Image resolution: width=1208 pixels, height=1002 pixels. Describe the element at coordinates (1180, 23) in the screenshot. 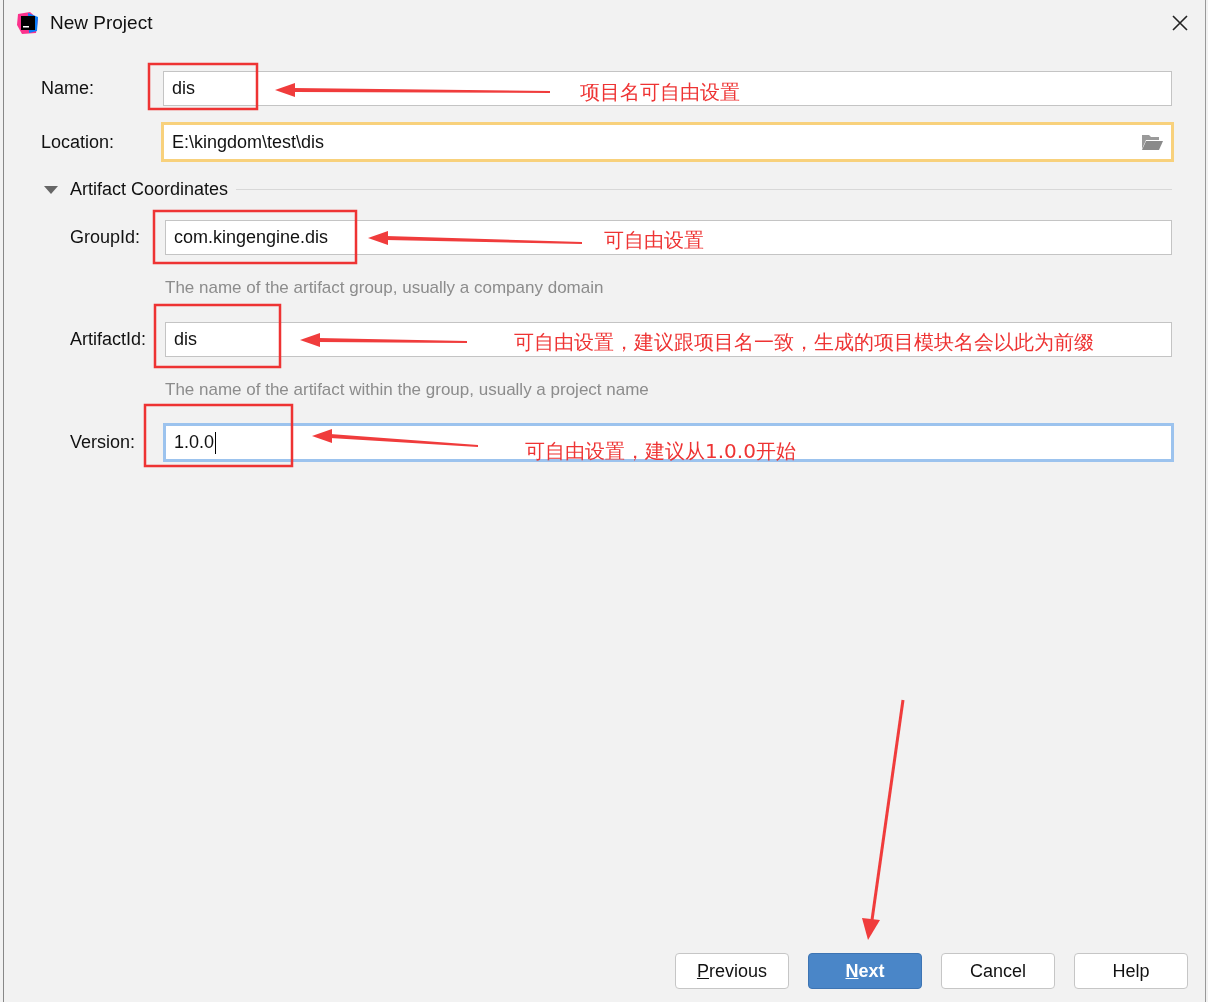

I see `close-icon` at that location.